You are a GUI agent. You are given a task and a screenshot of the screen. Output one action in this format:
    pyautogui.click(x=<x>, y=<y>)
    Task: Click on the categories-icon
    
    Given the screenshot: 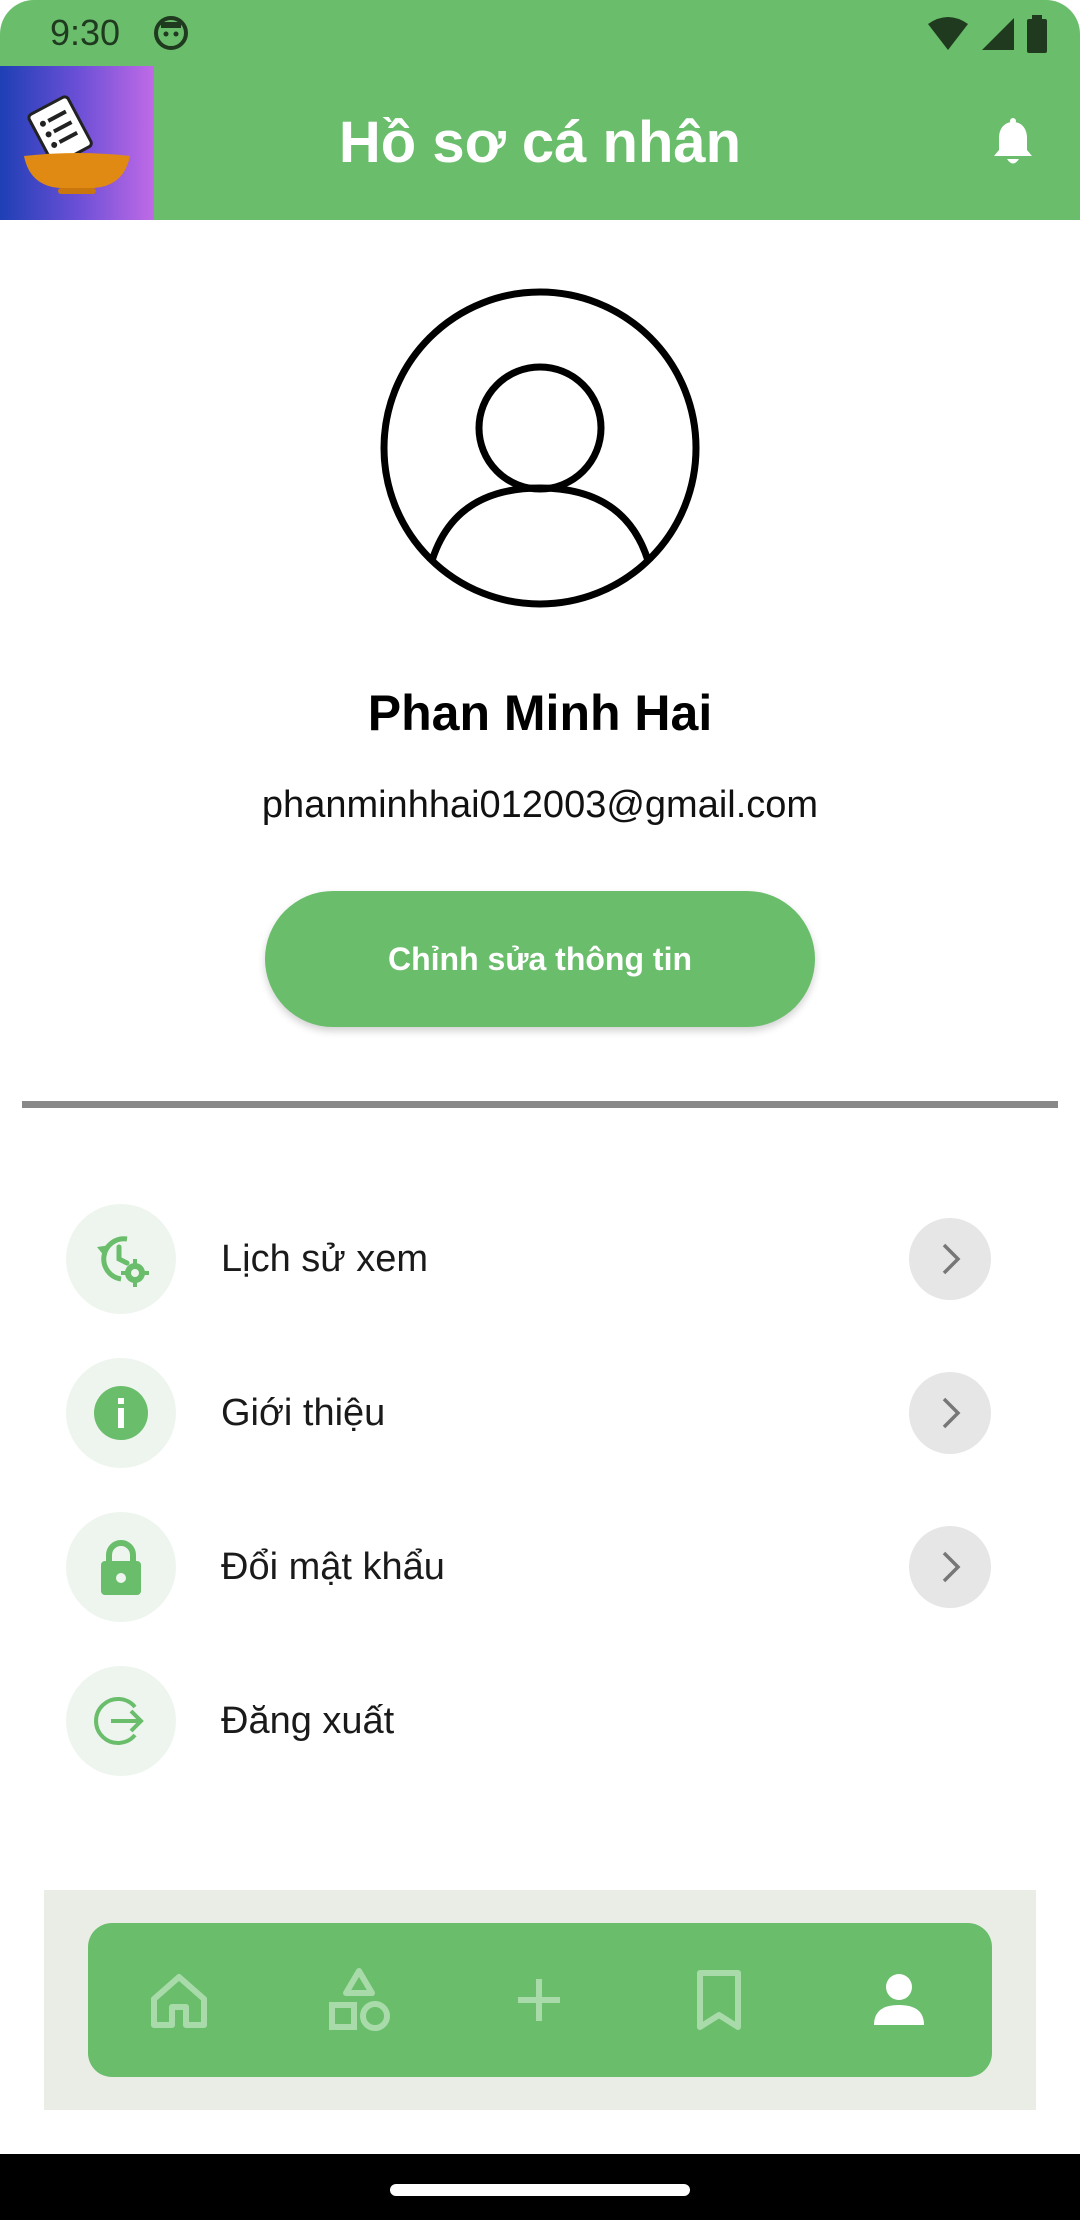 What is the action you would take?
    pyautogui.click(x=359, y=1999)
    